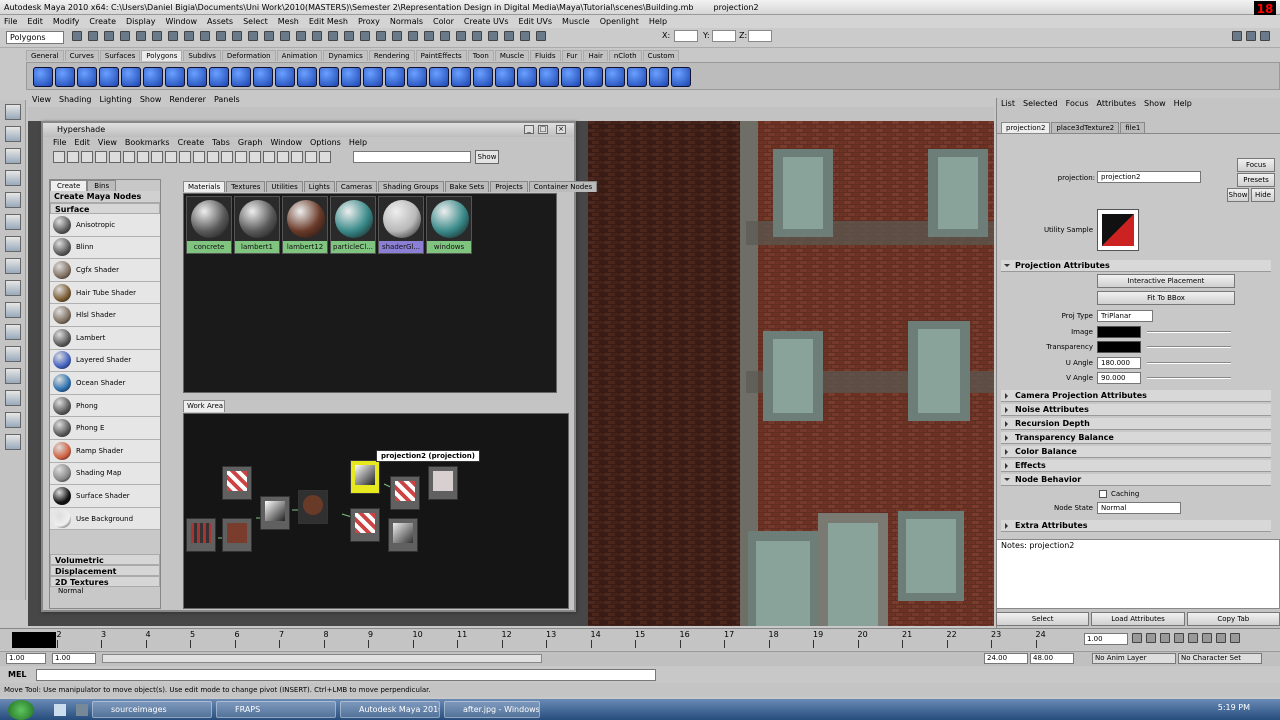  Describe the element at coordinates (105, 338) in the screenshot. I see `shader-item: Lambert` at that location.